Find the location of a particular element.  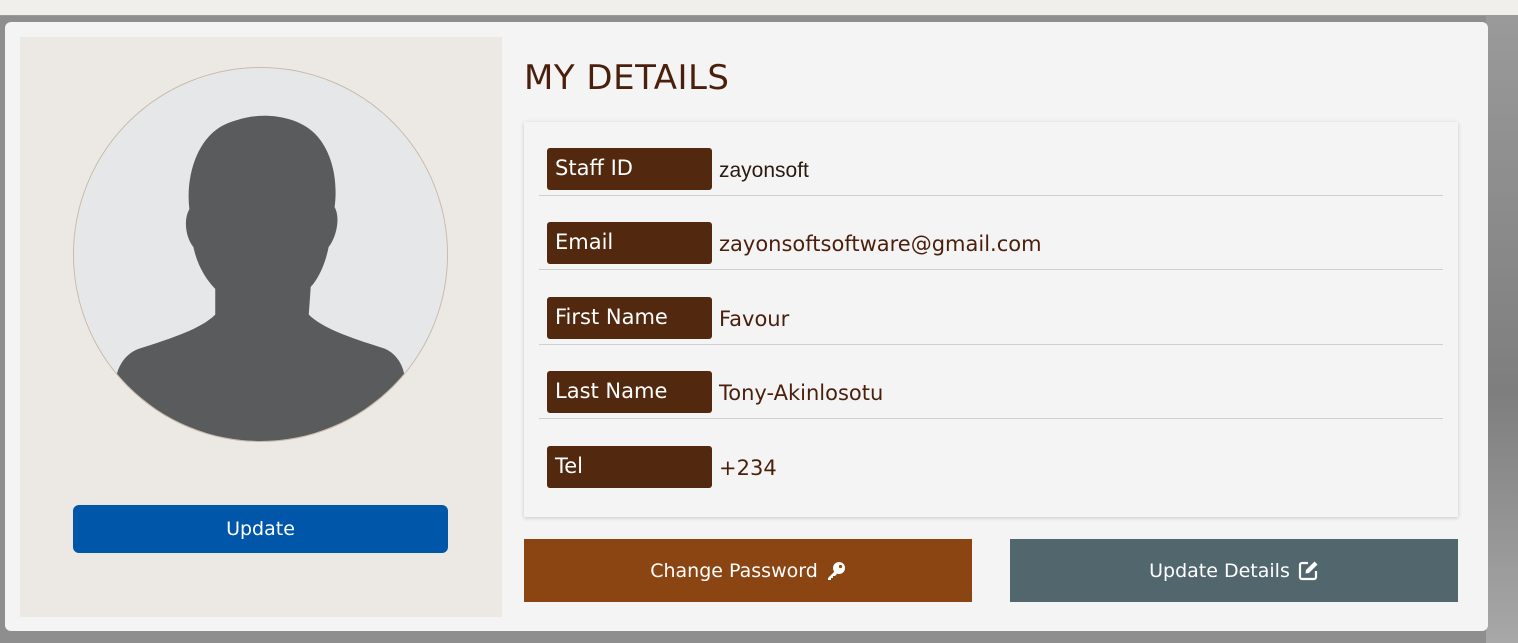

change-password-label: Change Password is located at coordinates (734, 570).